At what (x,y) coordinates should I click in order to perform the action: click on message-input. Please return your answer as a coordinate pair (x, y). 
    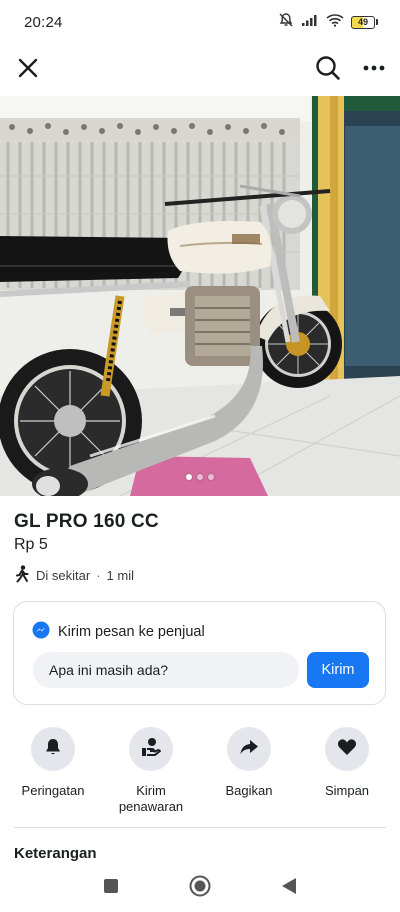
    Looking at the image, I should click on (166, 670).